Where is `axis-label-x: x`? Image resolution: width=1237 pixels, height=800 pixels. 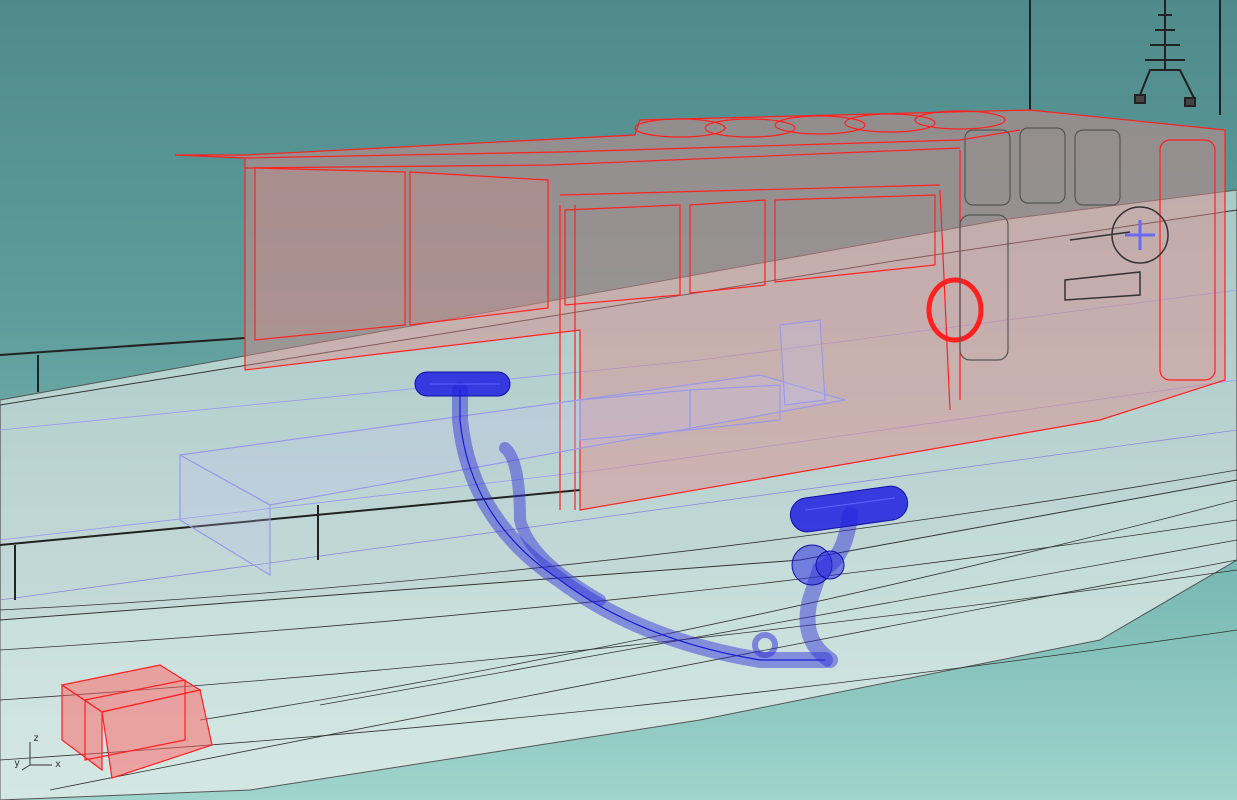 axis-label-x: x is located at coordinates (58, 764).